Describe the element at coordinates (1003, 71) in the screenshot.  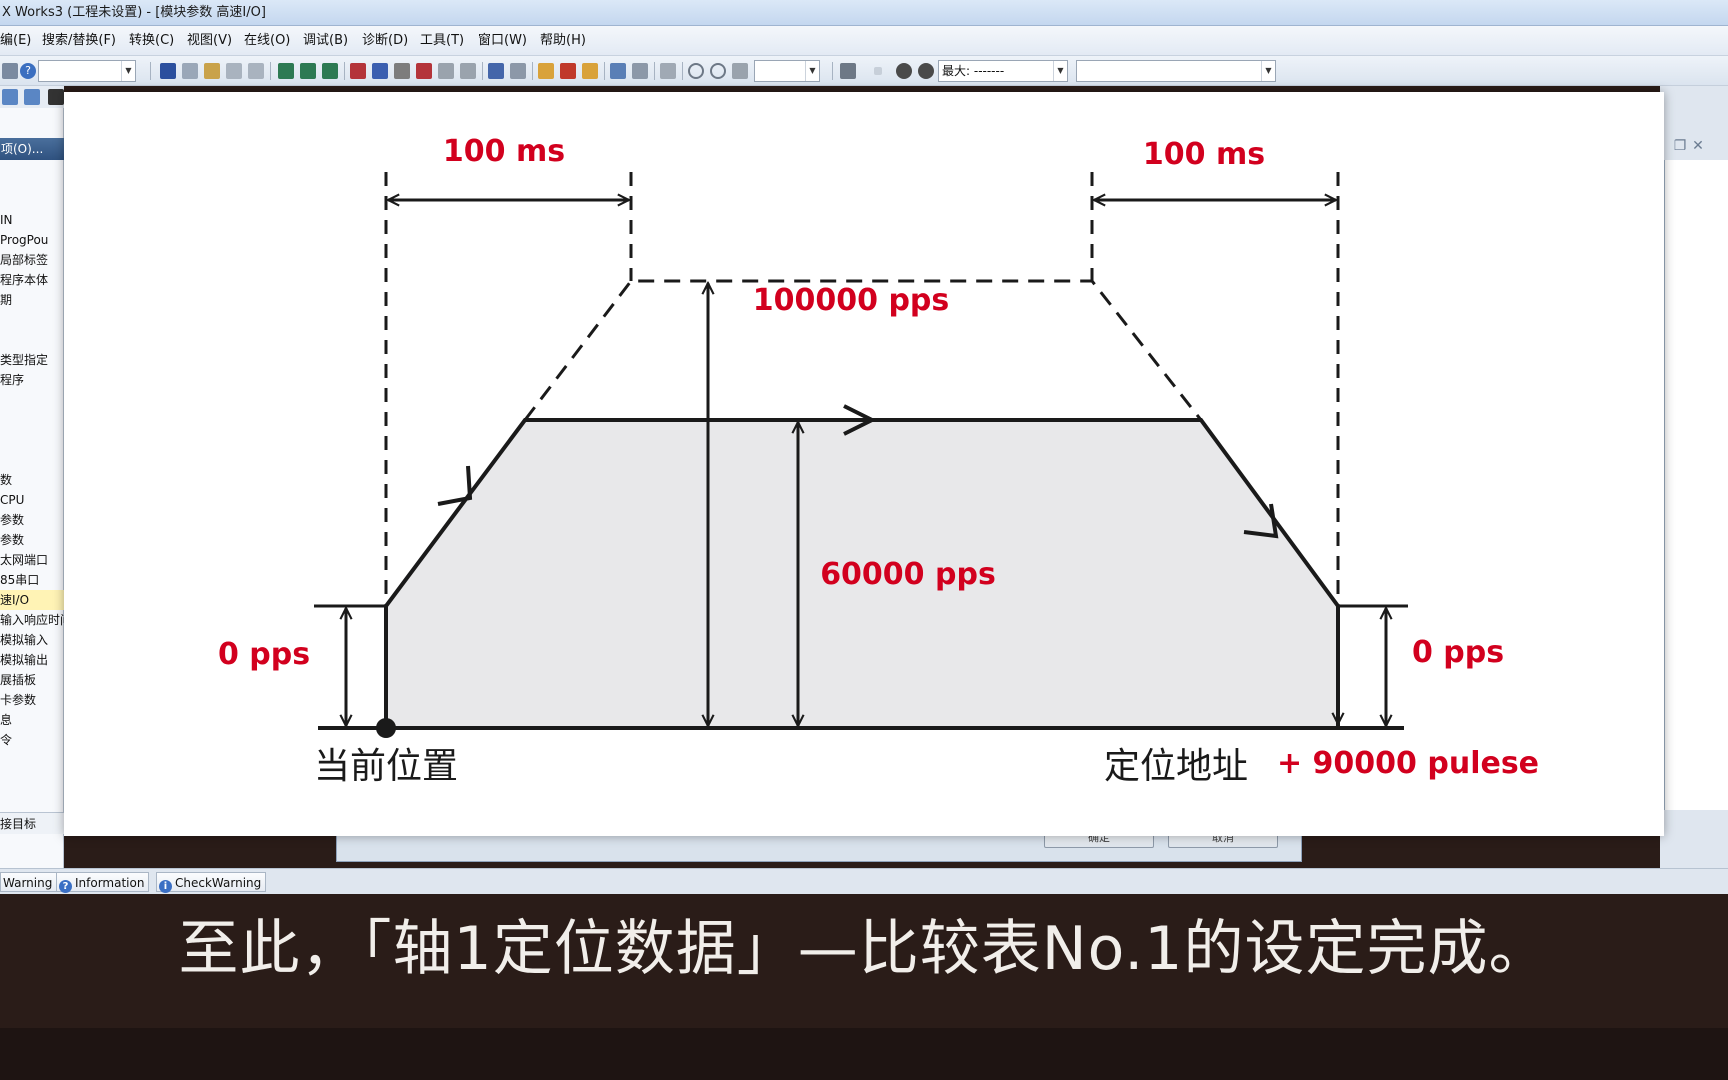
I see `max-scan-combo: 最大: ------- ▼` at that location.